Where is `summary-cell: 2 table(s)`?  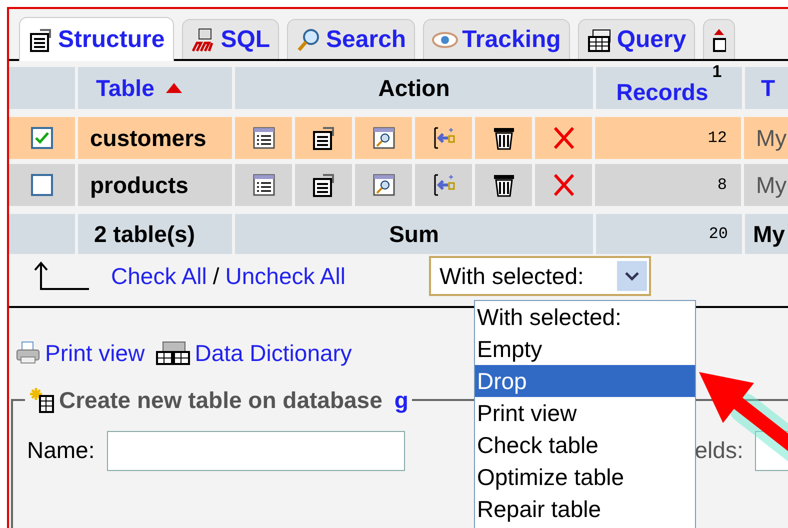
summary-cell: 2 table(s) is located at coordinates (155, 234).